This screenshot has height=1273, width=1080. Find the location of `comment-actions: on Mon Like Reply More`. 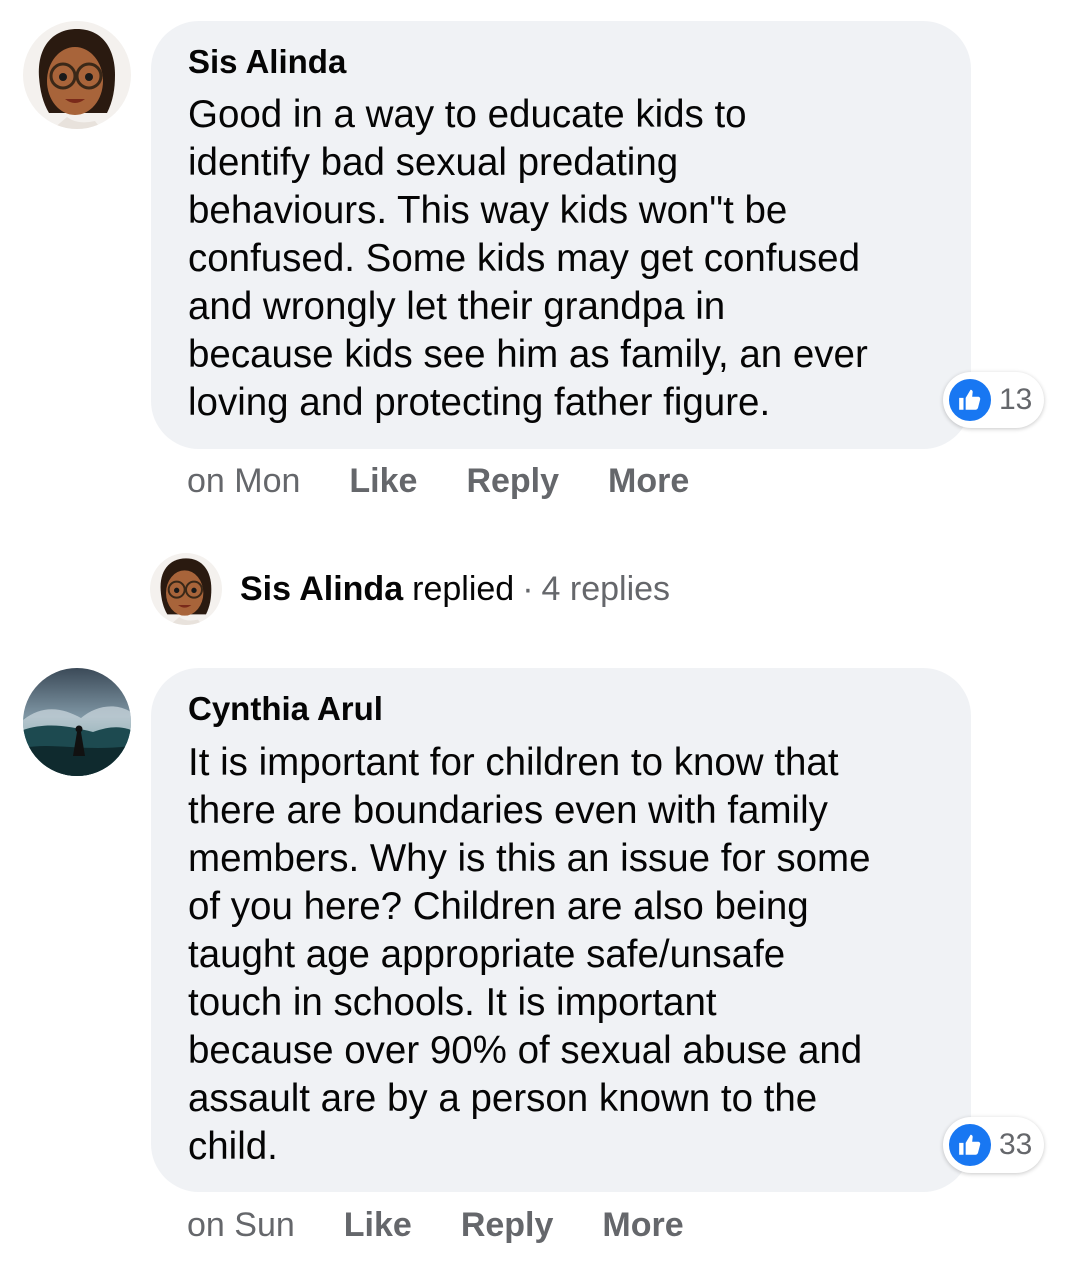

comment-actions: on Mon Like Reply More is located at coordinates (462, 481).